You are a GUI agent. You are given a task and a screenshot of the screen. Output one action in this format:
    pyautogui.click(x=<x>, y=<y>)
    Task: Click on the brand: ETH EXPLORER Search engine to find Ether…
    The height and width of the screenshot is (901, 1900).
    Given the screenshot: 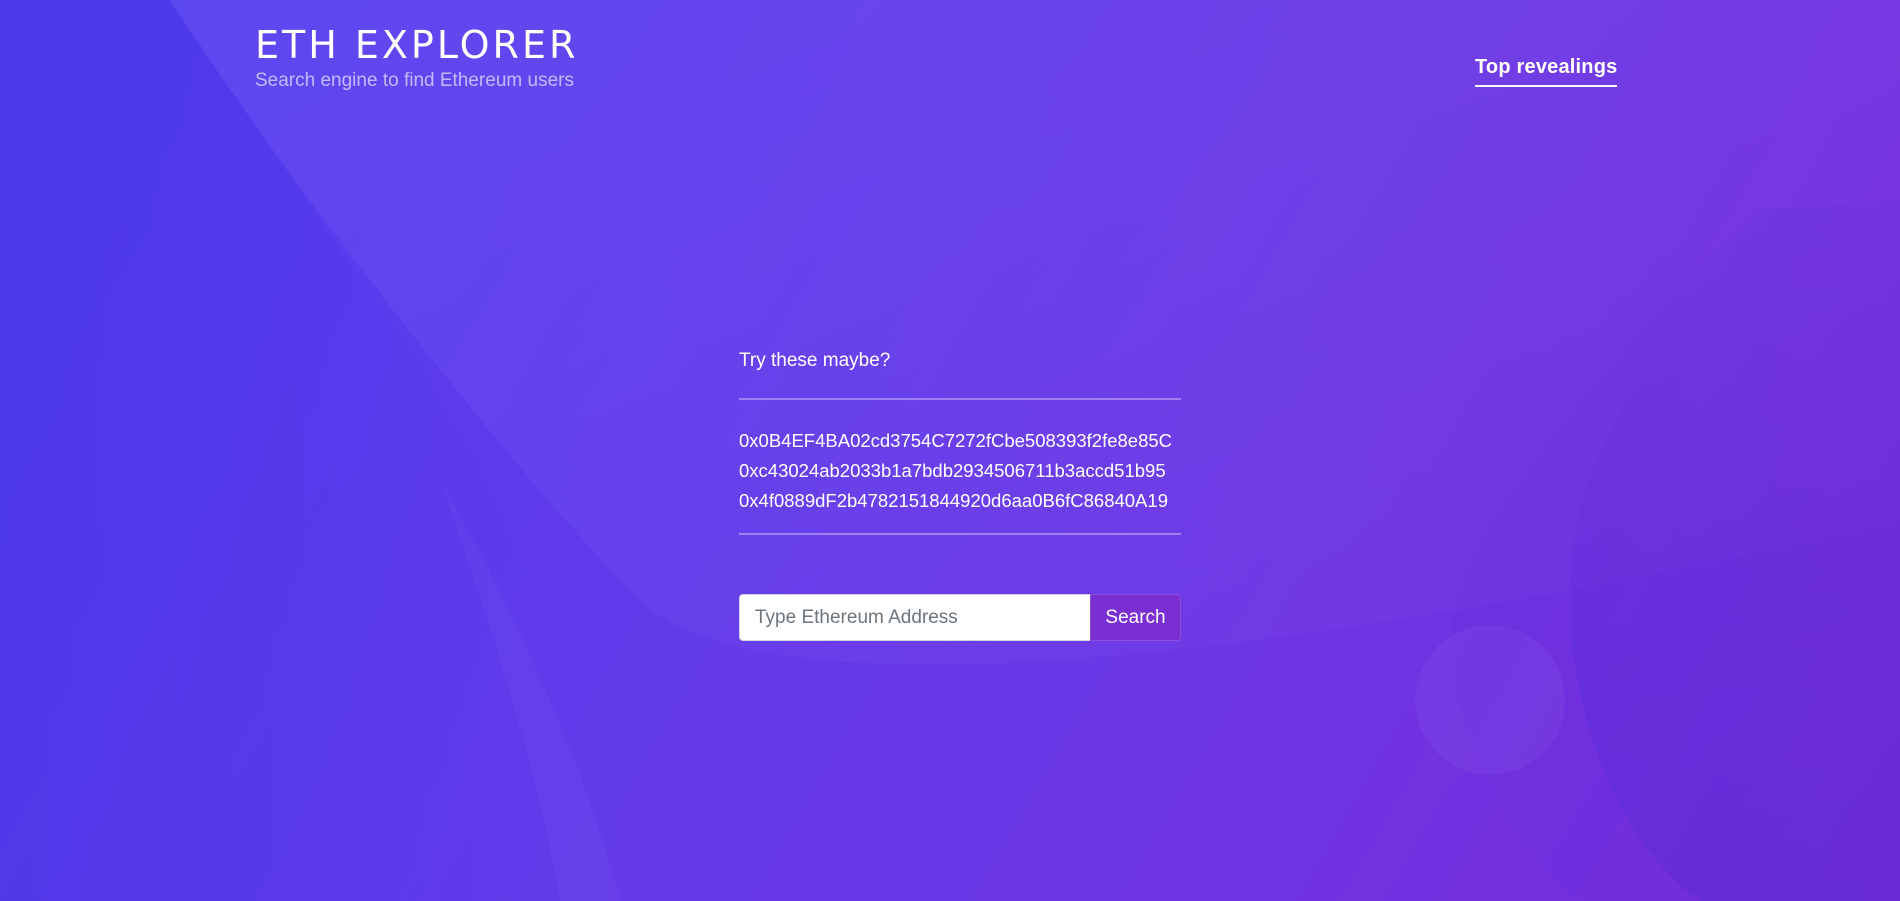 What is the action you would take?
    pyautogui.click(x=416, y=57)
    